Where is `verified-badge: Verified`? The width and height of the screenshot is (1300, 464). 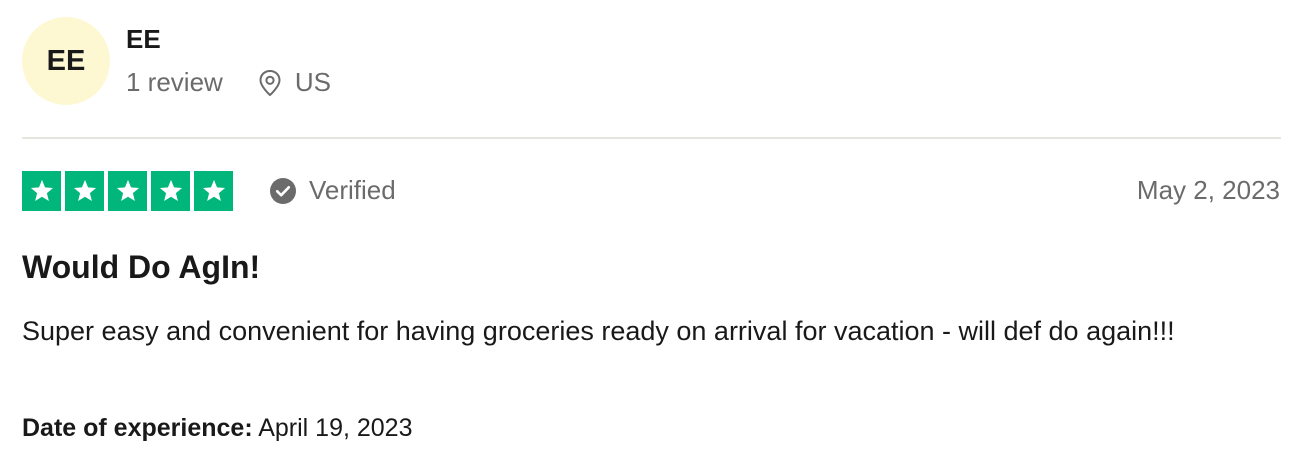
verified-badge: Verified is located at coordinates (332, 190).